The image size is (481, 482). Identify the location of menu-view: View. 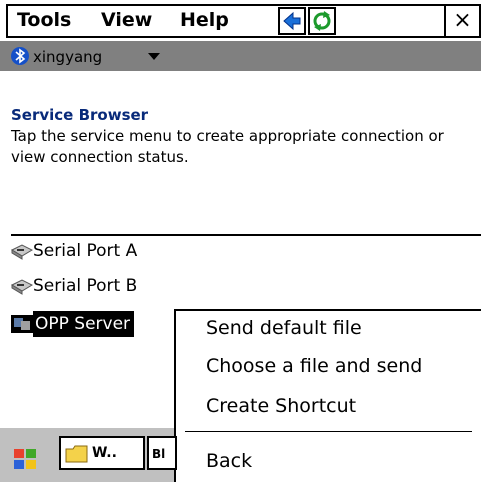
(126, 20).